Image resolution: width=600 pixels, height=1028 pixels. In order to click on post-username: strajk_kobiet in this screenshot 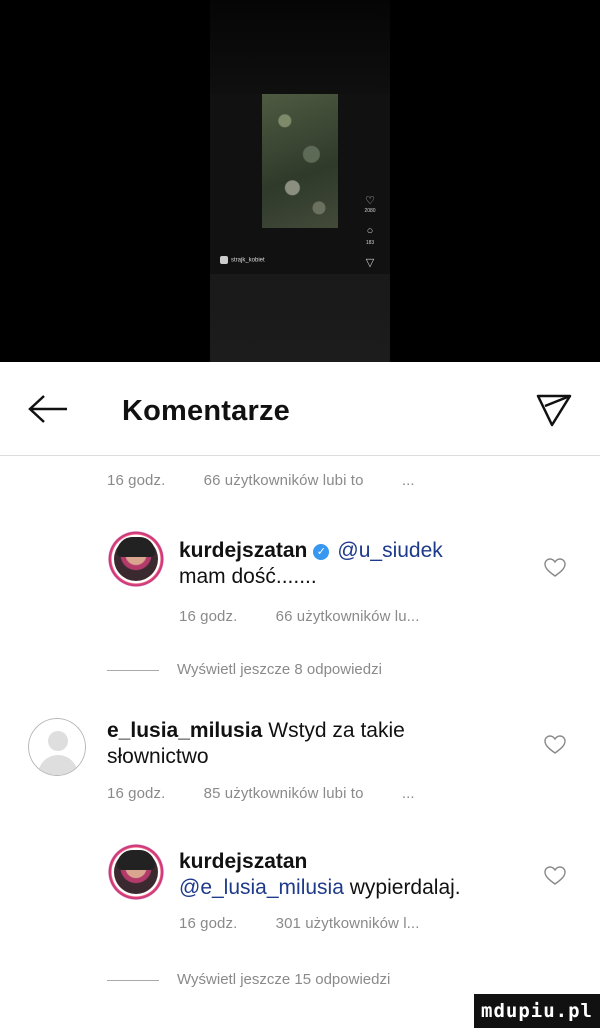, I will do `click(242, 260)`.